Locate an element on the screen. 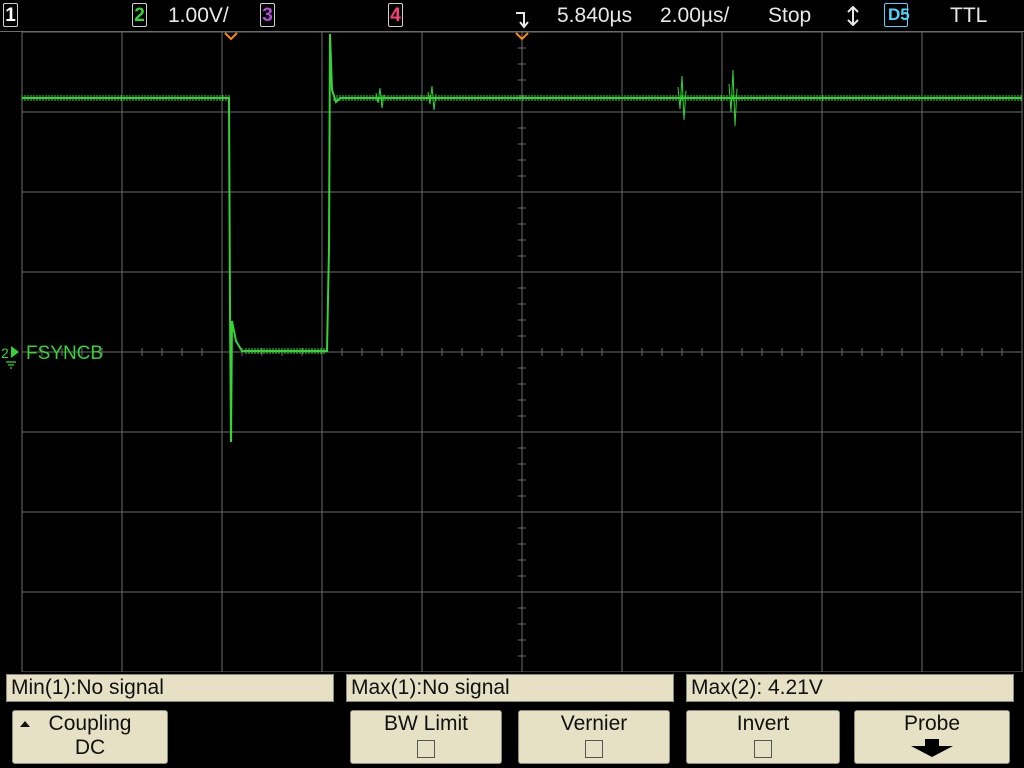 This screenshot has height=768, width=1024. up-down-arrow-icon is located at coordinates (853, 16).